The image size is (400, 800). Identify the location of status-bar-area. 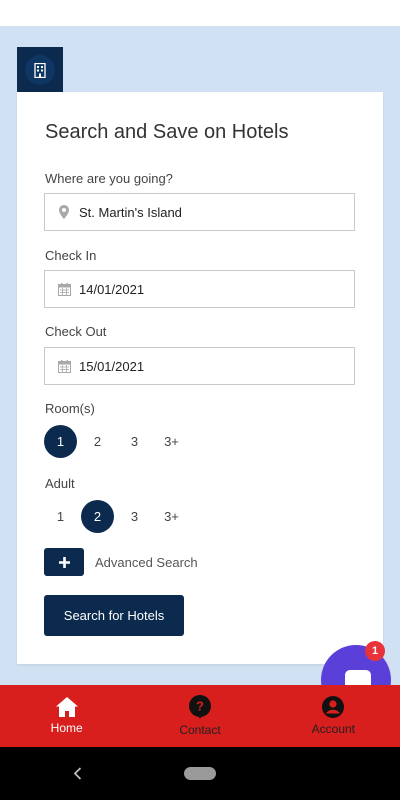
(200, 13).